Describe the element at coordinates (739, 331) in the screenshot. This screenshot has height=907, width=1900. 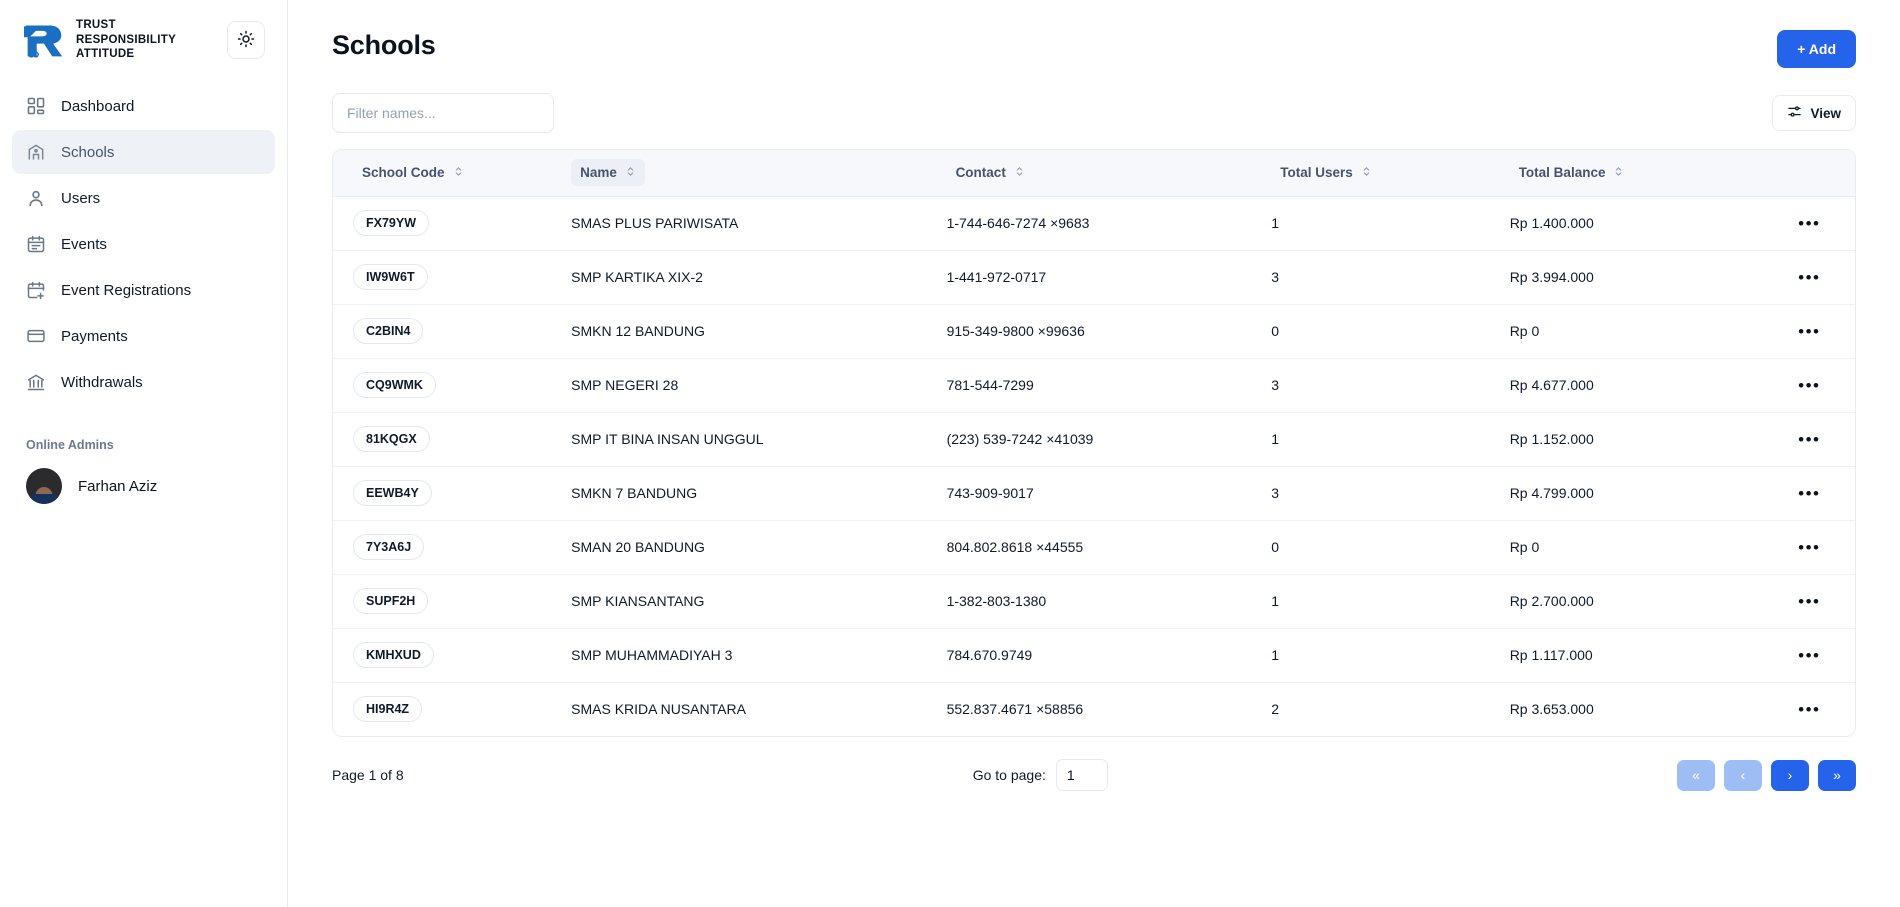
I see `cell-name: SMKN 12 BANDUNG` at that location.